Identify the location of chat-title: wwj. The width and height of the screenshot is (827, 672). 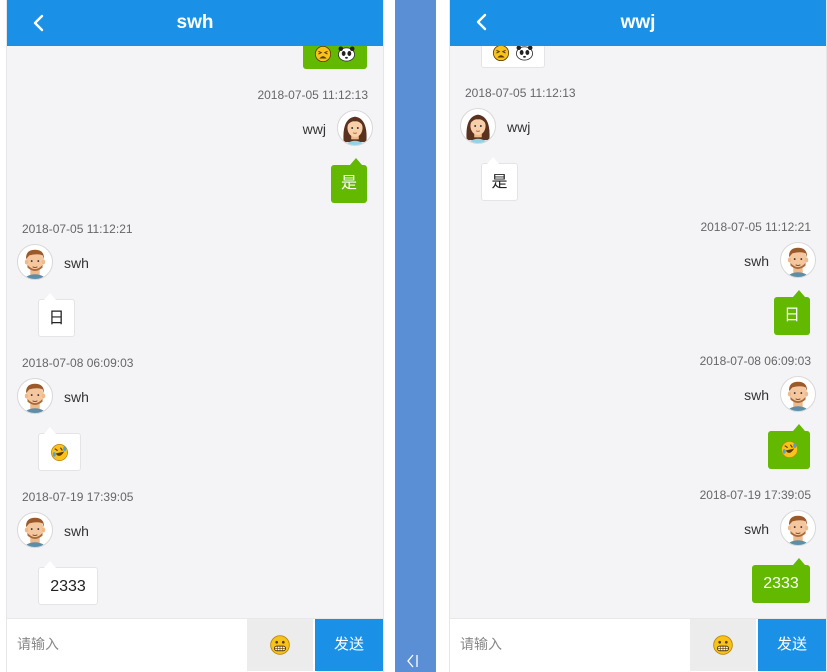
(638, 22).